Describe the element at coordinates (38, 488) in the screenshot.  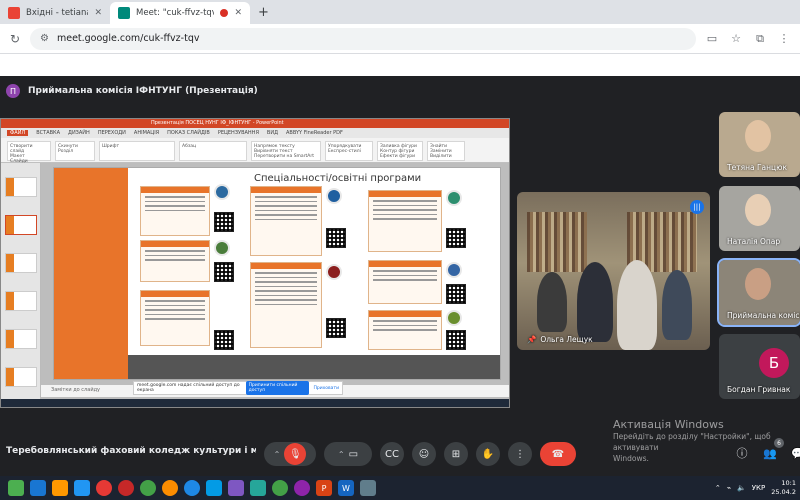
I see `edge-icon` at that location.